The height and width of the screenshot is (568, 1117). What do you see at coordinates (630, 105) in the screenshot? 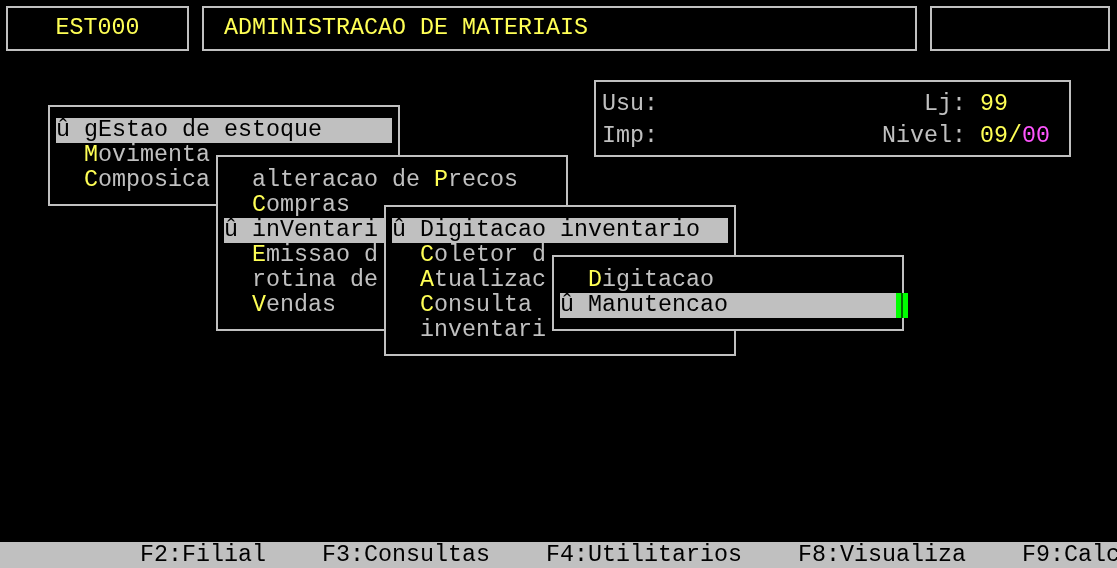
I see `user-label: Usu:` at bounding box center [630, 105].